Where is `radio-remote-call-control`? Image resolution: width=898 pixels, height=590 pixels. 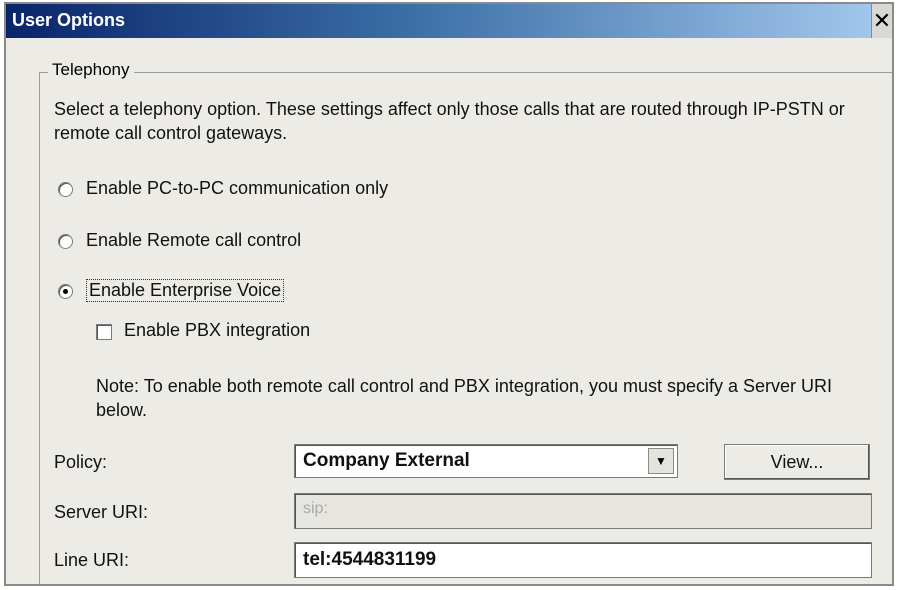 radio-remote-call-control is located at coordinates (65, 241).